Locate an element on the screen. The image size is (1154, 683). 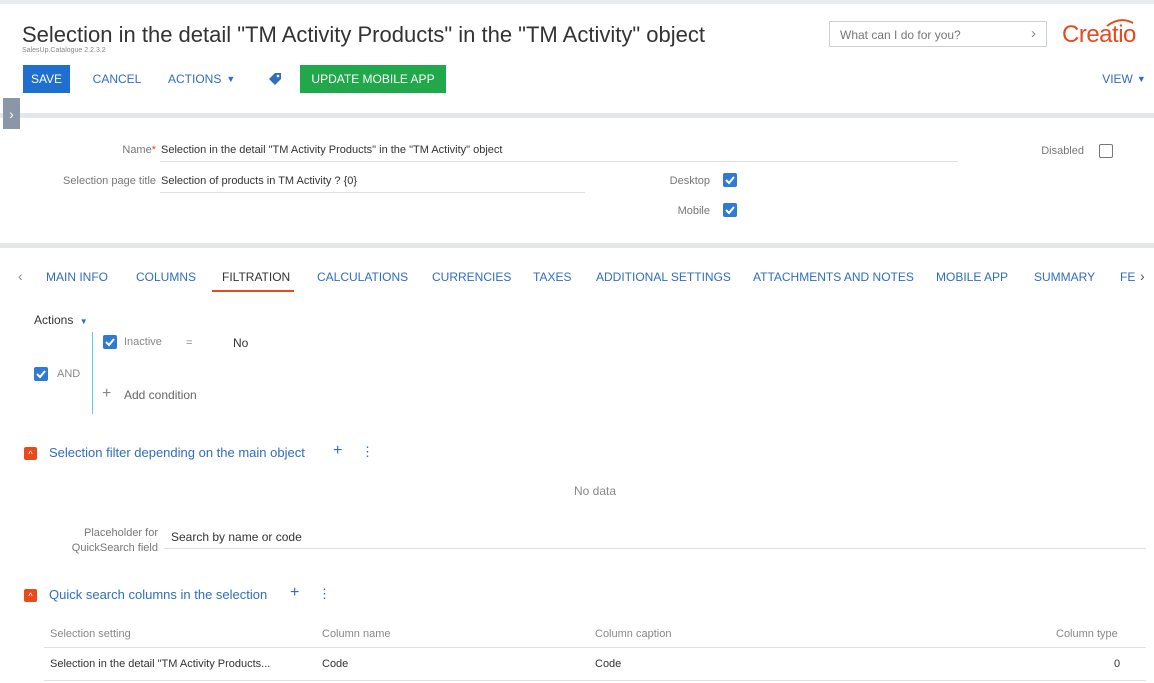
actions-menu-button: ACTIONS ▼ is located at coordinates (204, 79).